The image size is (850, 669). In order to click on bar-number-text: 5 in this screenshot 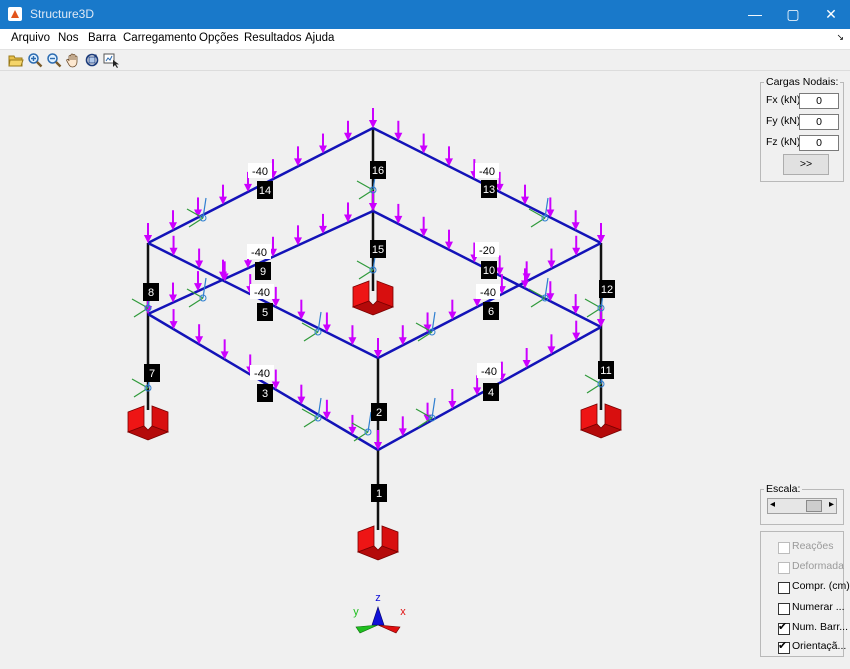, I will do `click(265, 313)`.